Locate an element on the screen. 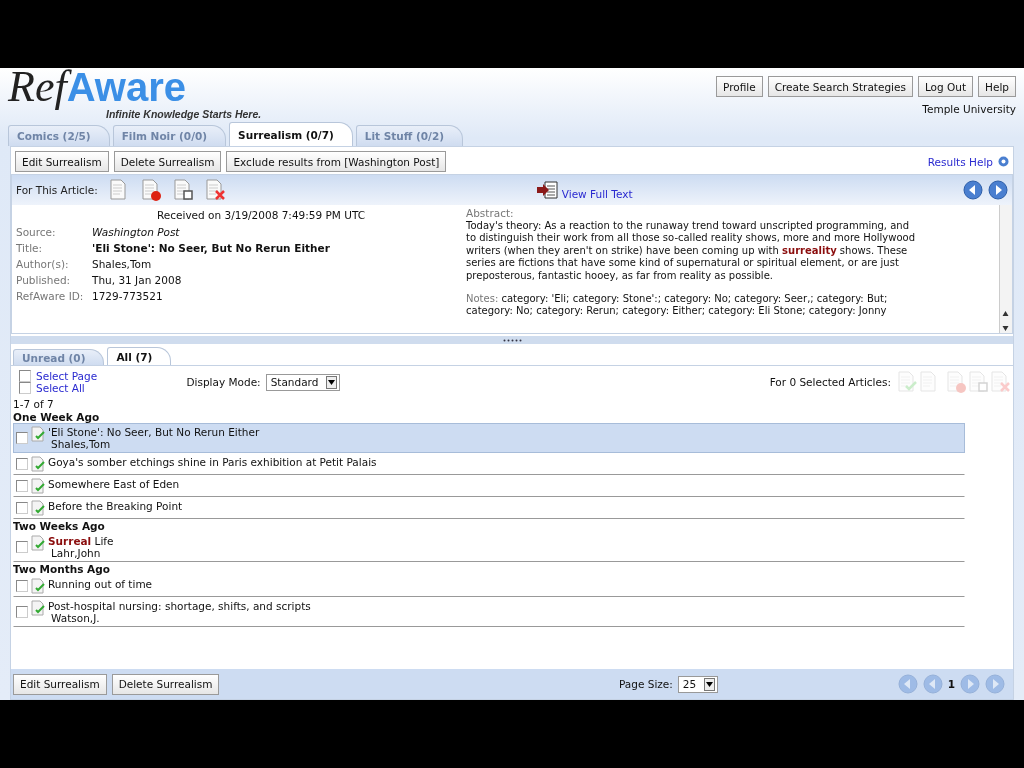 This screenshot has height=768, width=1024. notes-text: Notes: category: 'Eli; category: Stone':; category: No; category: Seer,; category: But; category: No; category: Rerun; category: Either; category: Eli Stone; category: Jonny is located at coordinates (677, 305).